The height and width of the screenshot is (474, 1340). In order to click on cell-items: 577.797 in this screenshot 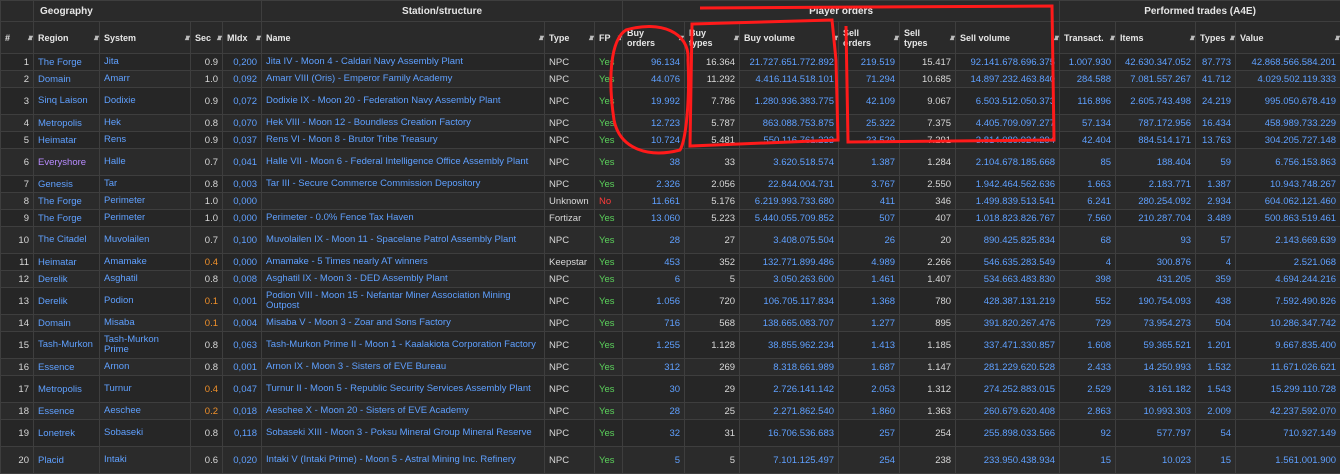, I will do `click(1156, 433)`.